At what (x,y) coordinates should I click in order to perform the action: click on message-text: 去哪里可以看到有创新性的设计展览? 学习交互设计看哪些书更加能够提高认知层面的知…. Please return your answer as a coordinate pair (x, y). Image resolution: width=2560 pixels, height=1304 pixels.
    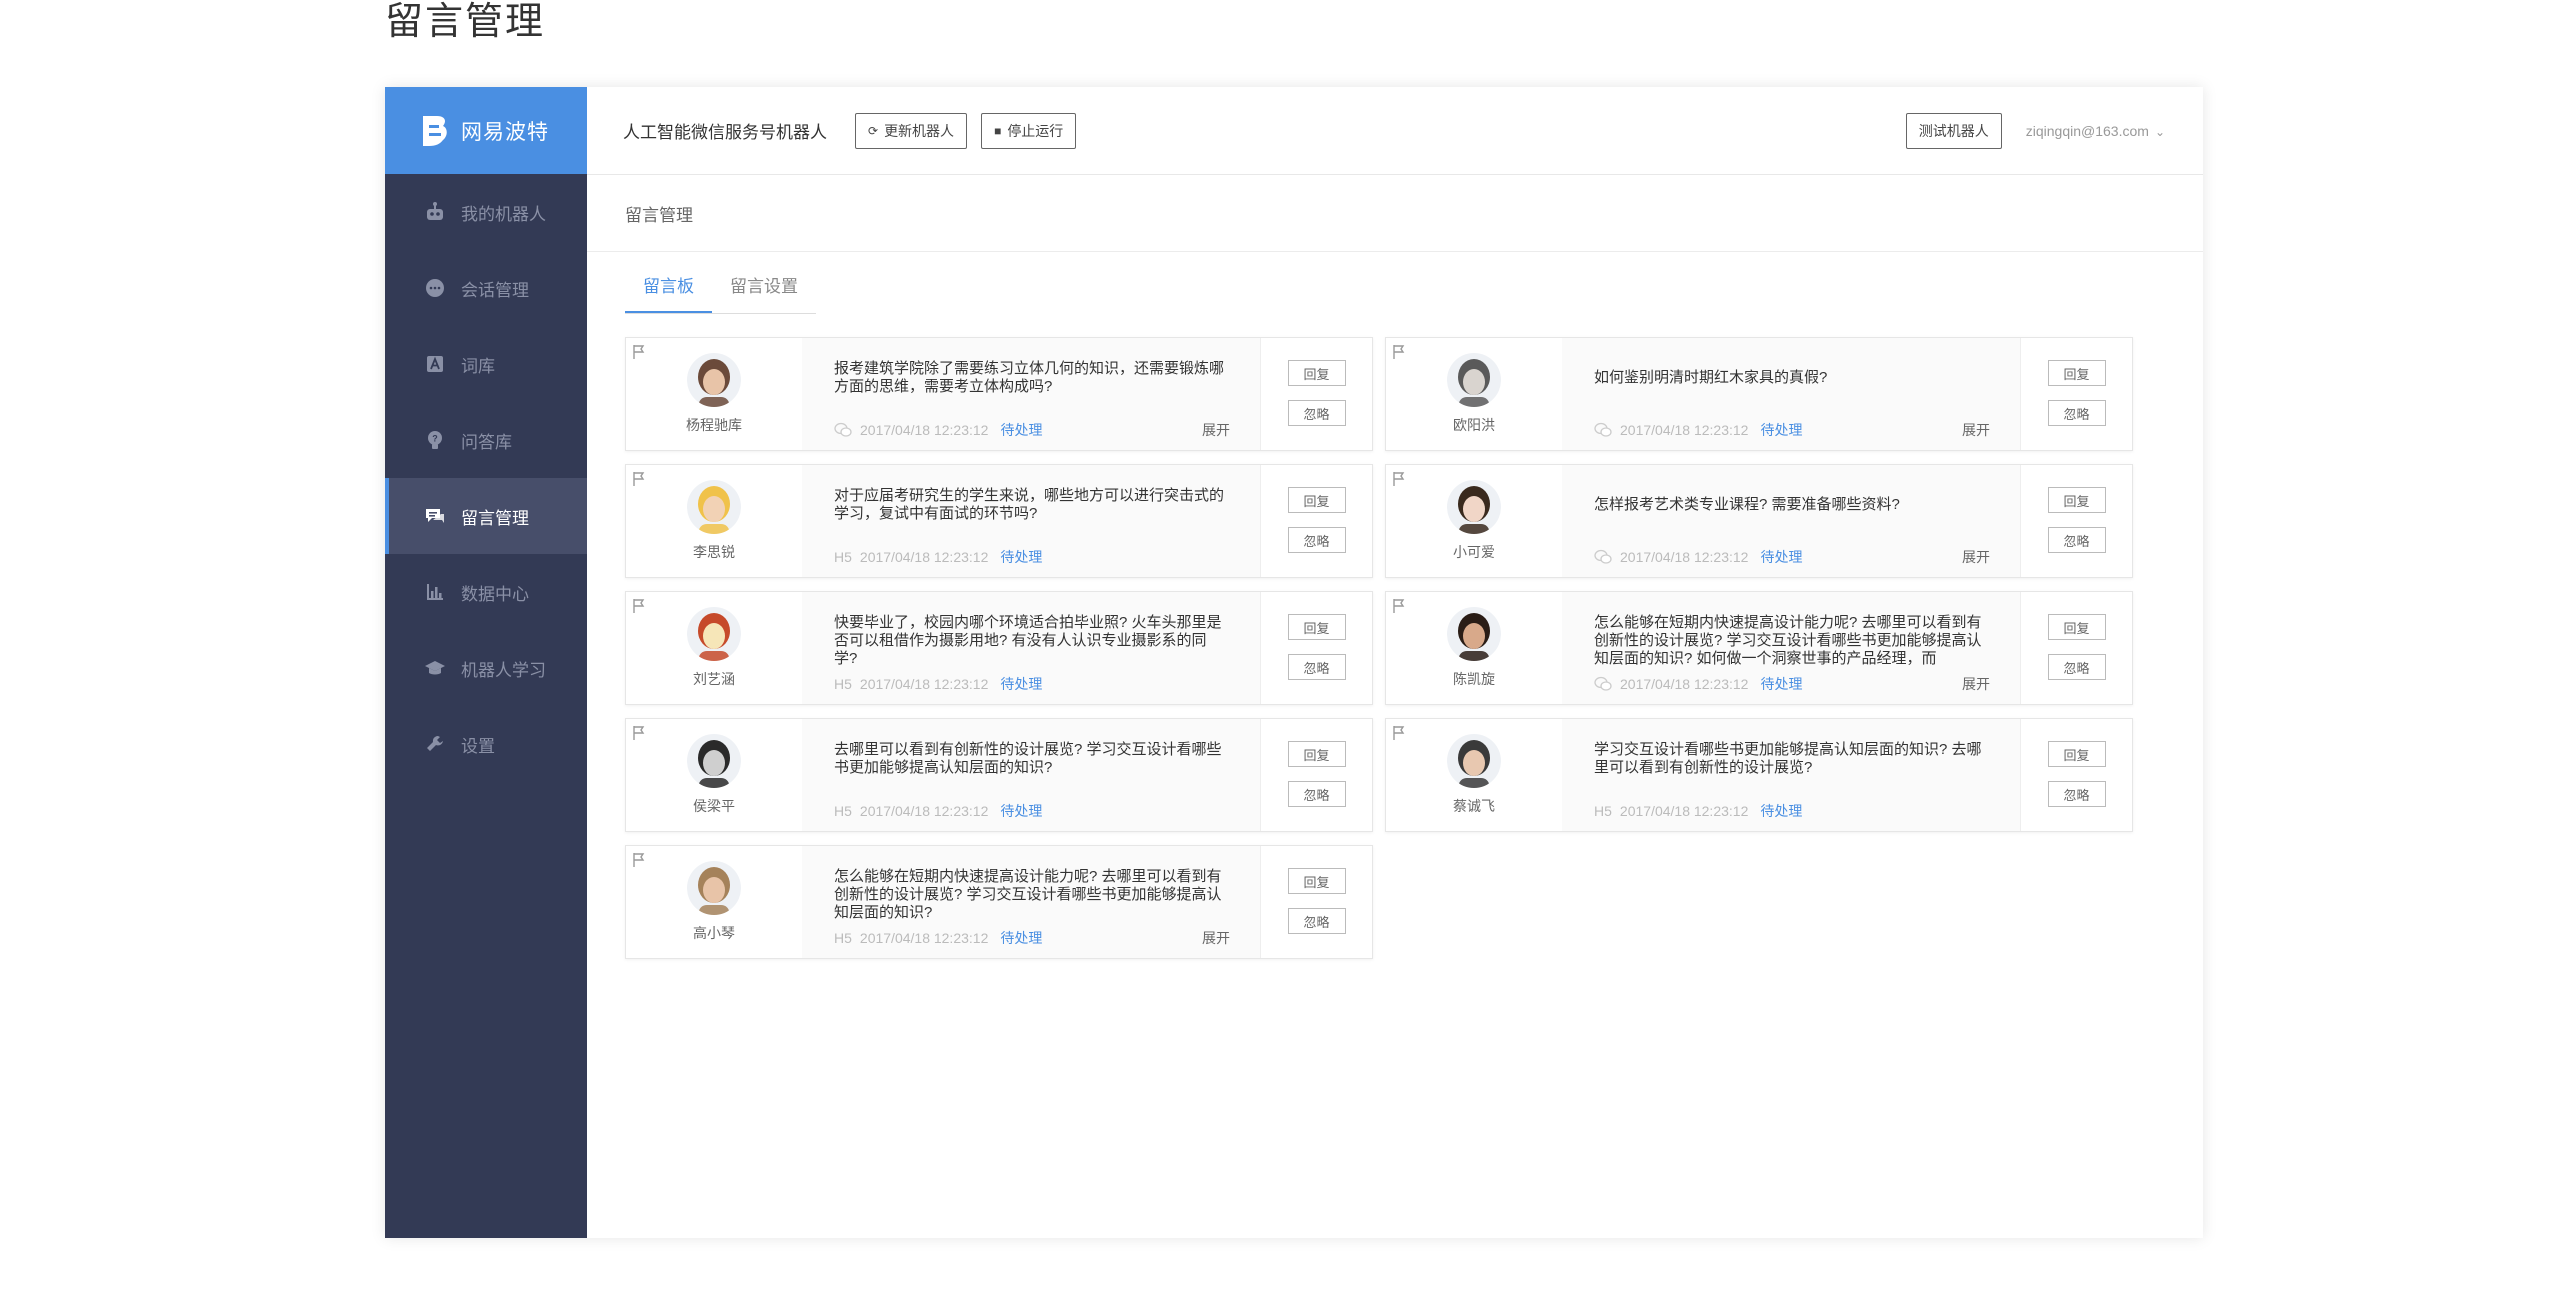
    Looking at the image, I should click on (1028, 758).